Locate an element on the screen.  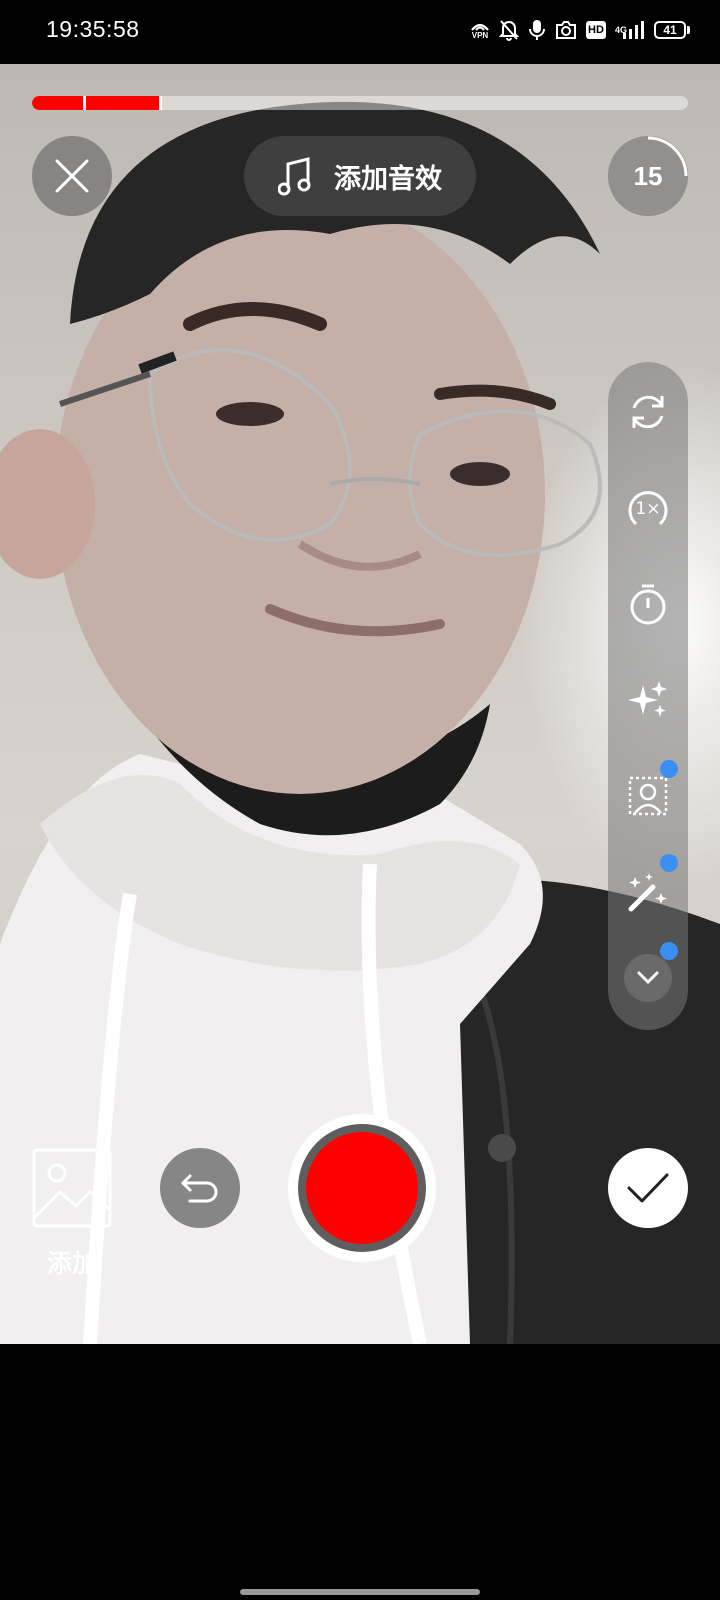
add-sound-effect-button: 添加音效 is located at coordinates (360, 176).